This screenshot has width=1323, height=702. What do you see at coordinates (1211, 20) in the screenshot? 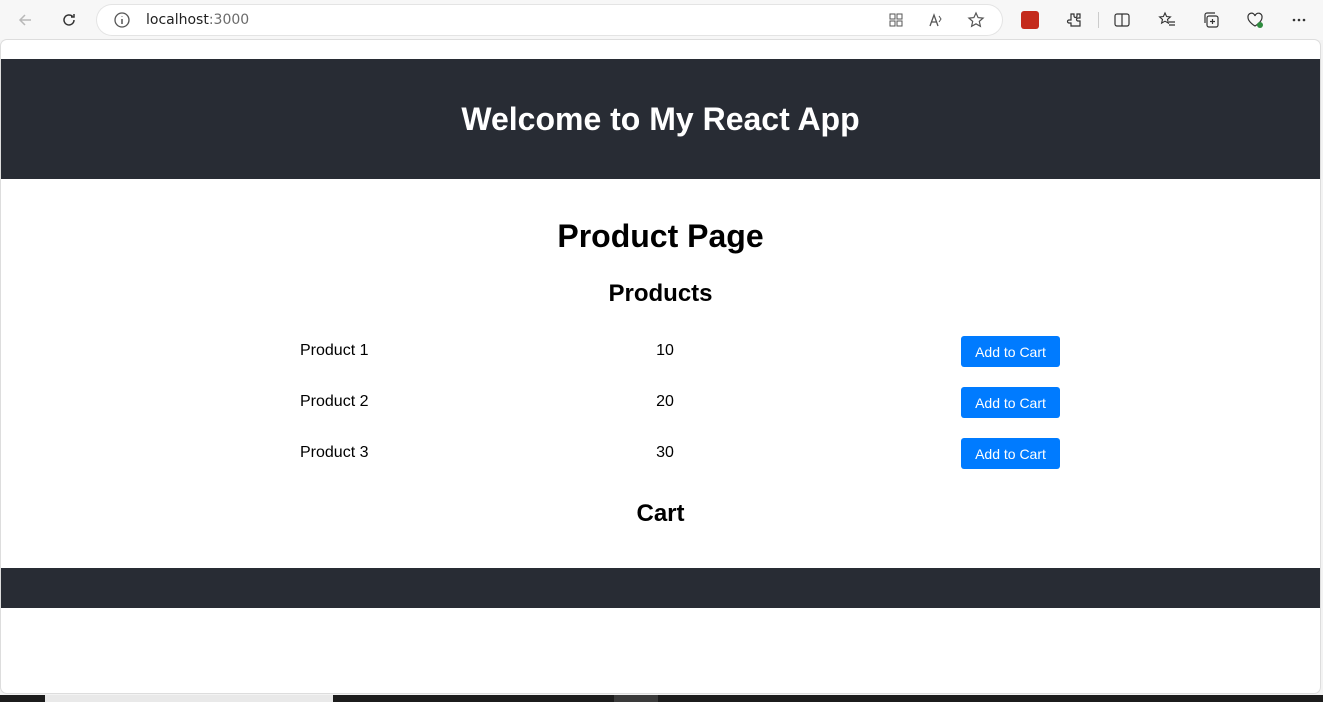
I see `collections-icon` at bounding box center [1211, 20].